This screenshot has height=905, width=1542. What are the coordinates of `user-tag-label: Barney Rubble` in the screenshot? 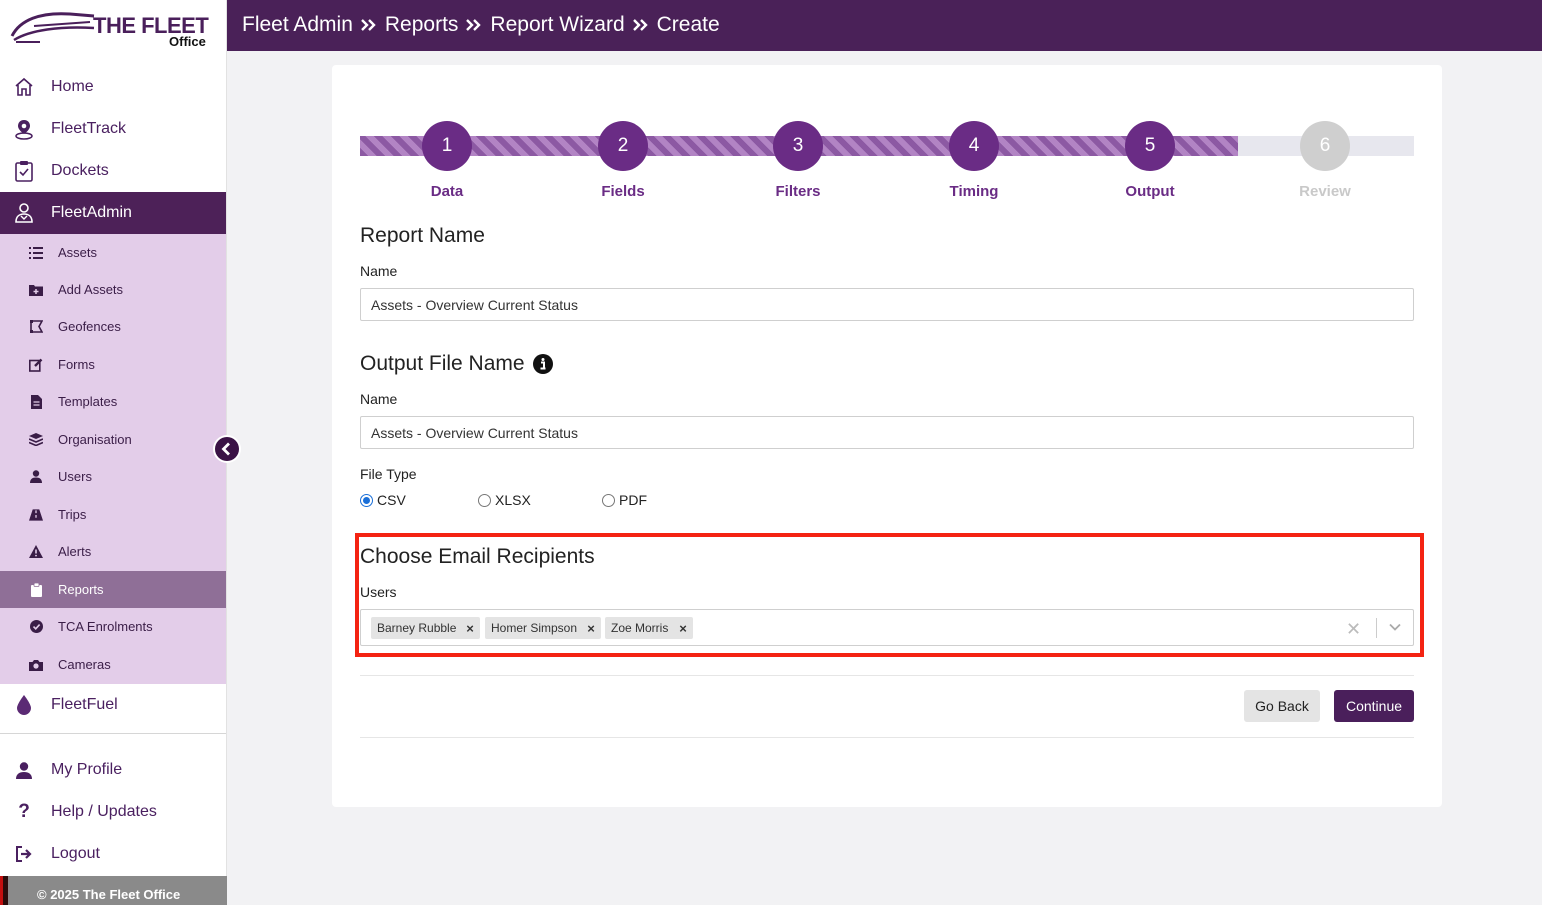 It's located at (417, 628).